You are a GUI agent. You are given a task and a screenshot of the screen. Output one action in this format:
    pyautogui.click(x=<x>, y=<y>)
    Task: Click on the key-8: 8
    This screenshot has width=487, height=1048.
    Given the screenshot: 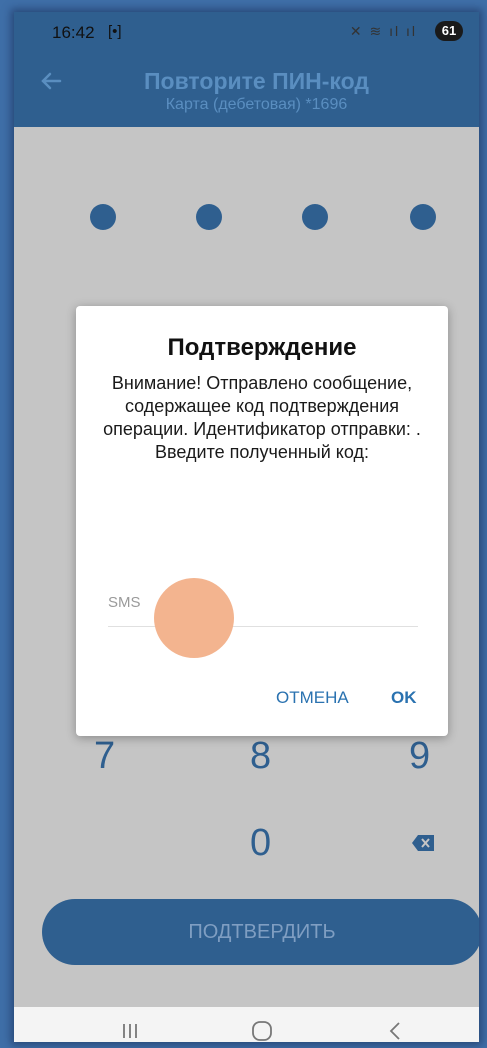 What is the action you would take?
    pyautogui.click(x=260, y=756)
    